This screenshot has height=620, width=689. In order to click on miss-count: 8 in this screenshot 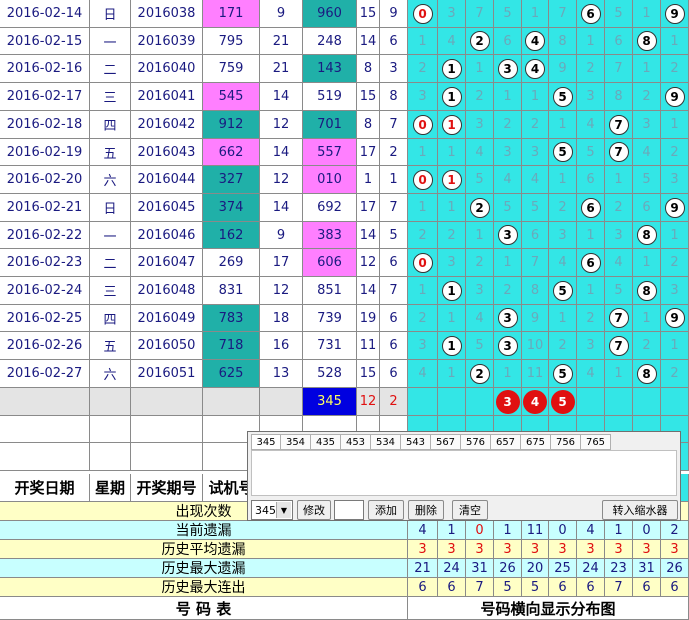, I will do `click(562, 41)`.